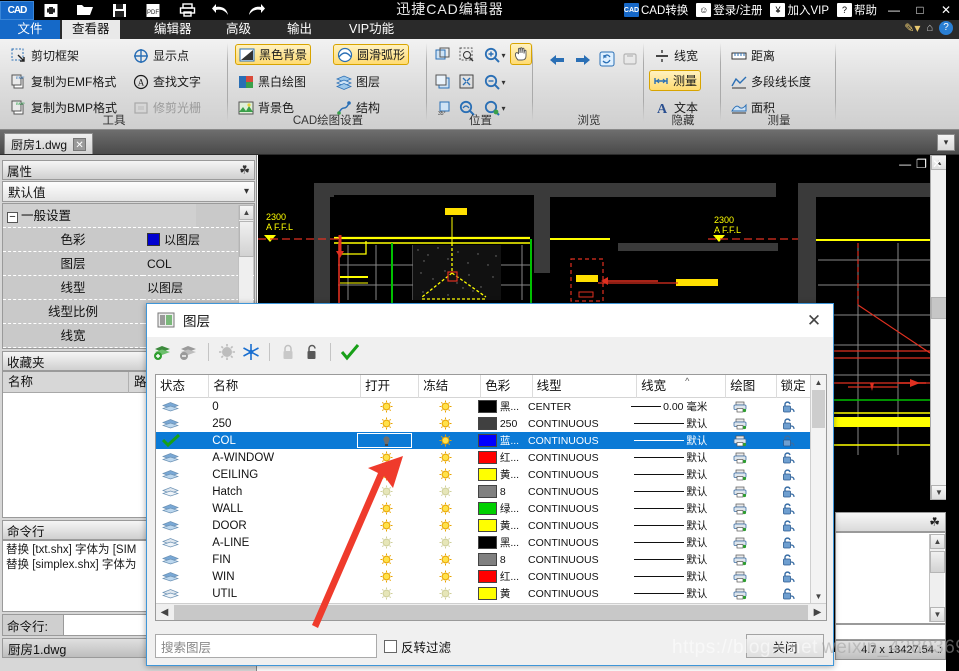 This screenshot has width=959, height=671. I want to click on ribbon-measure: 测量, so click(675, 80).